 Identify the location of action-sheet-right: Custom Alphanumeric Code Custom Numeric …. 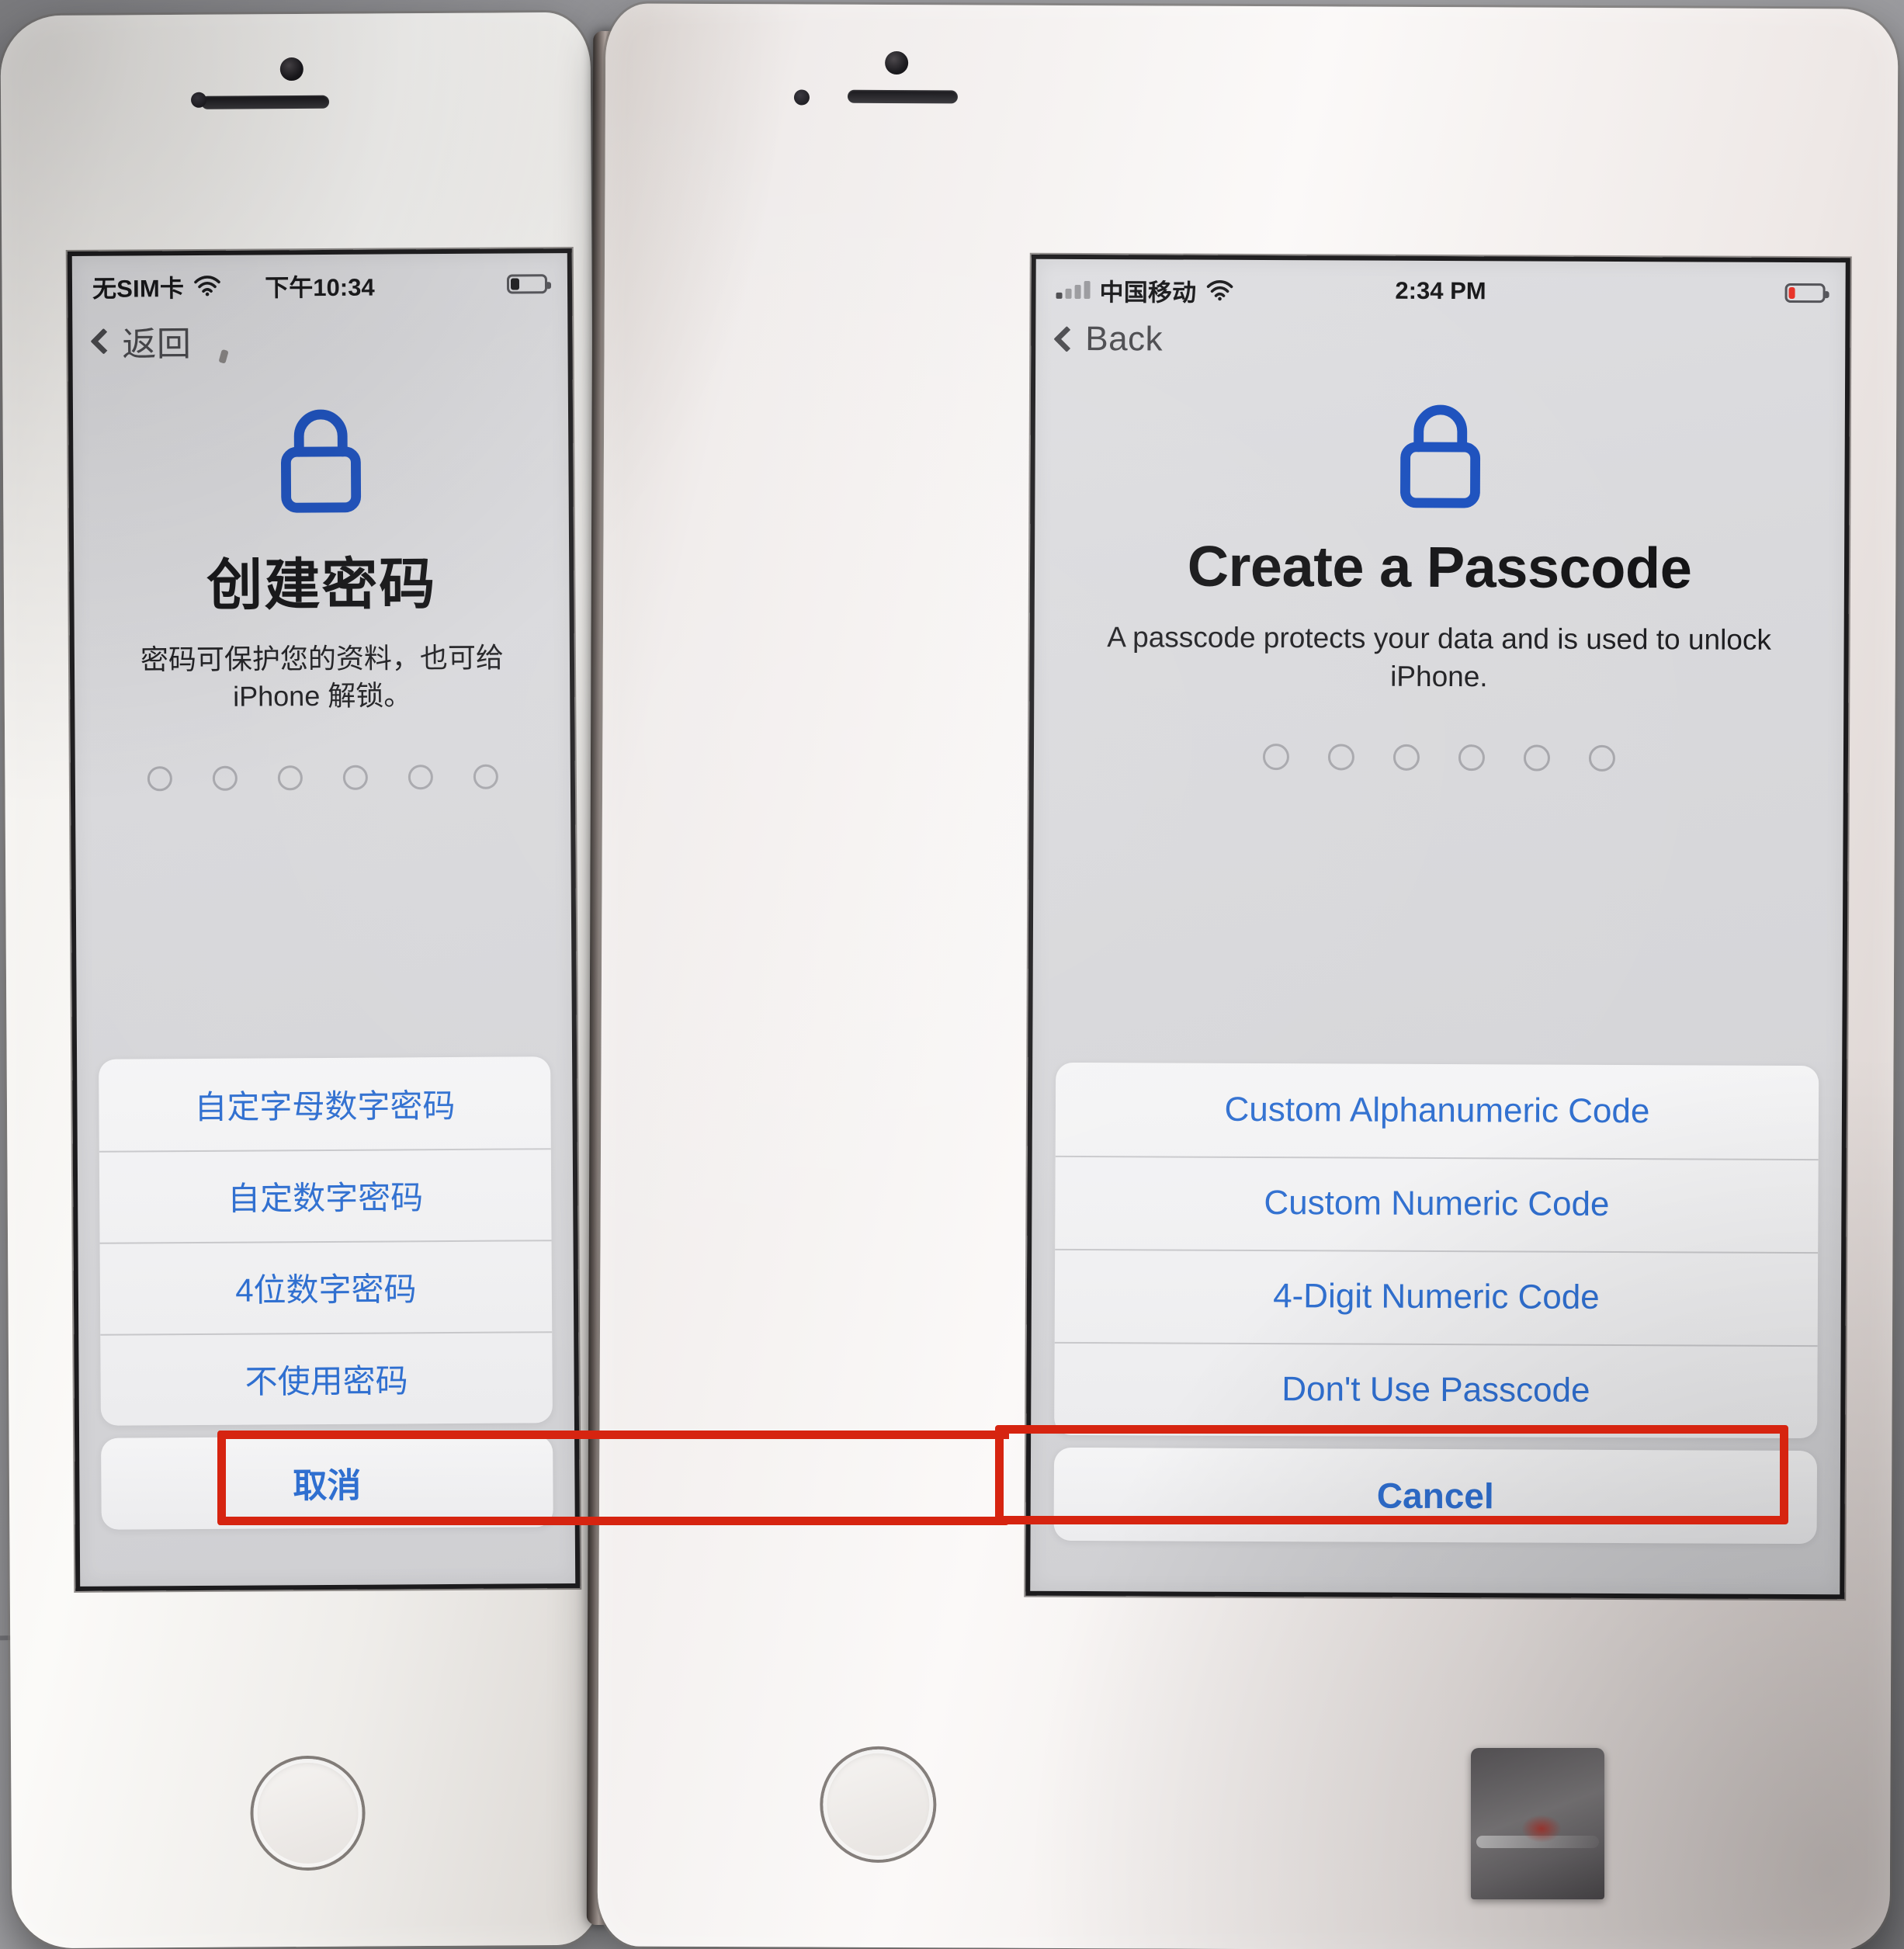
(1437, 1303).